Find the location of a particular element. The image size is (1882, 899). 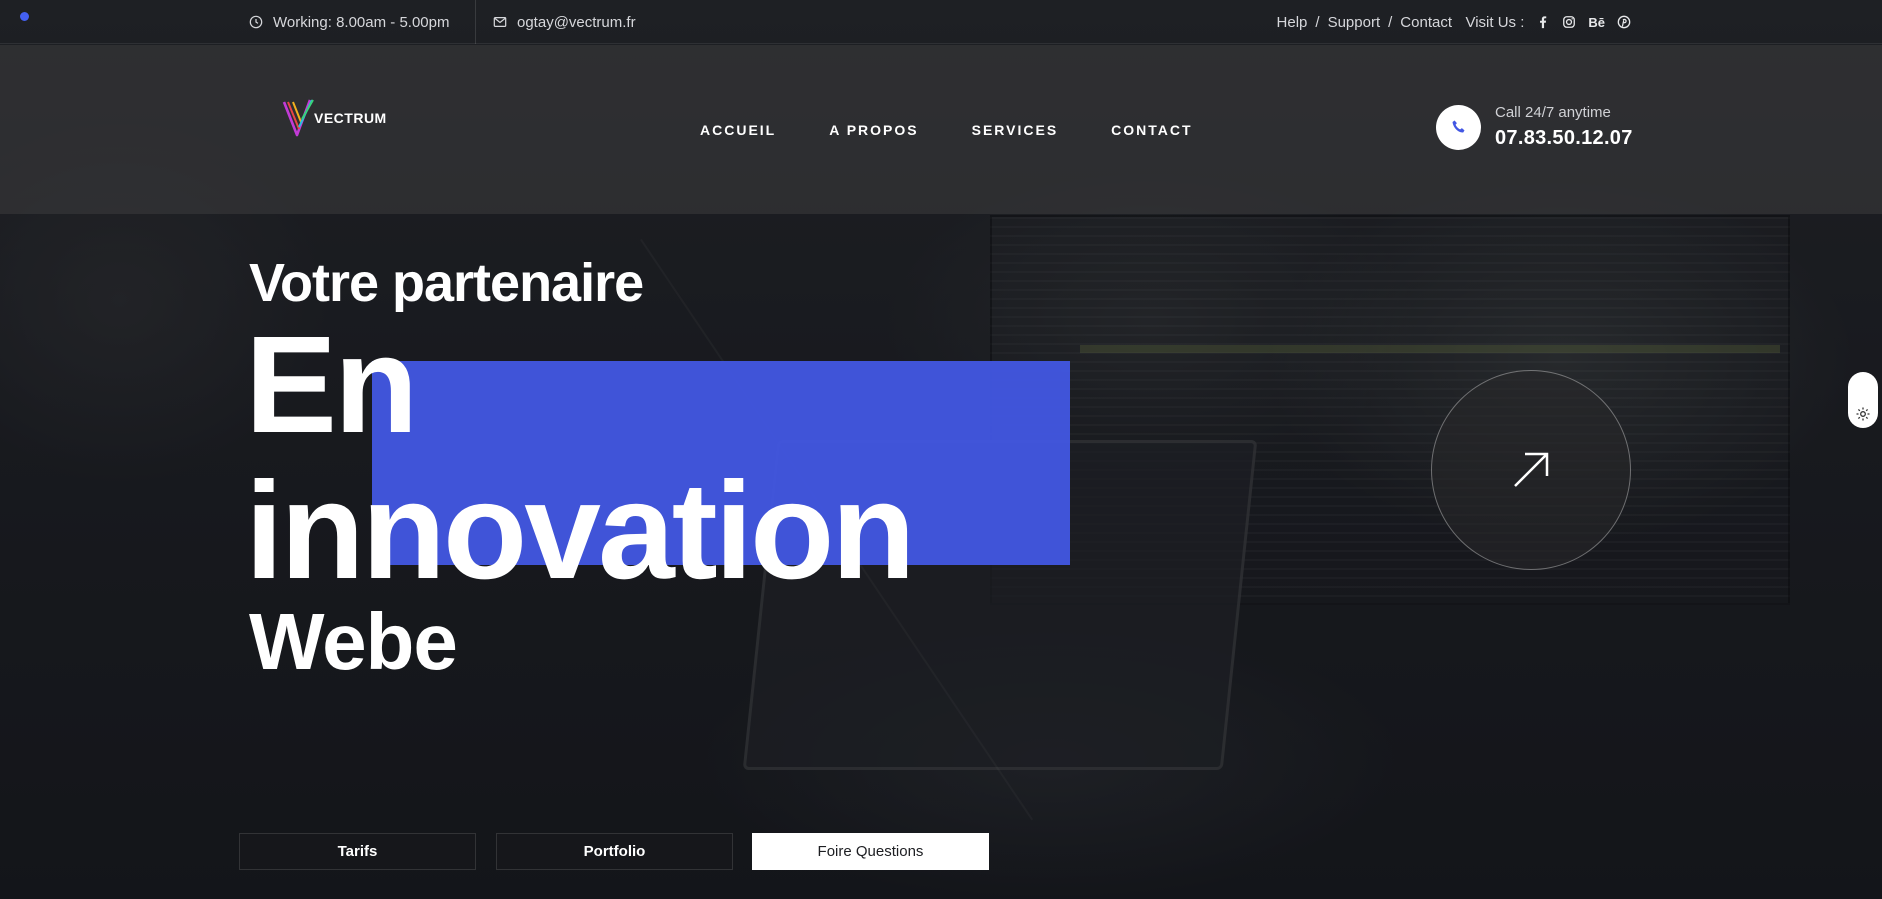

phone-number: 07.83.50.12.07 is located at coordinates (1564, 138).